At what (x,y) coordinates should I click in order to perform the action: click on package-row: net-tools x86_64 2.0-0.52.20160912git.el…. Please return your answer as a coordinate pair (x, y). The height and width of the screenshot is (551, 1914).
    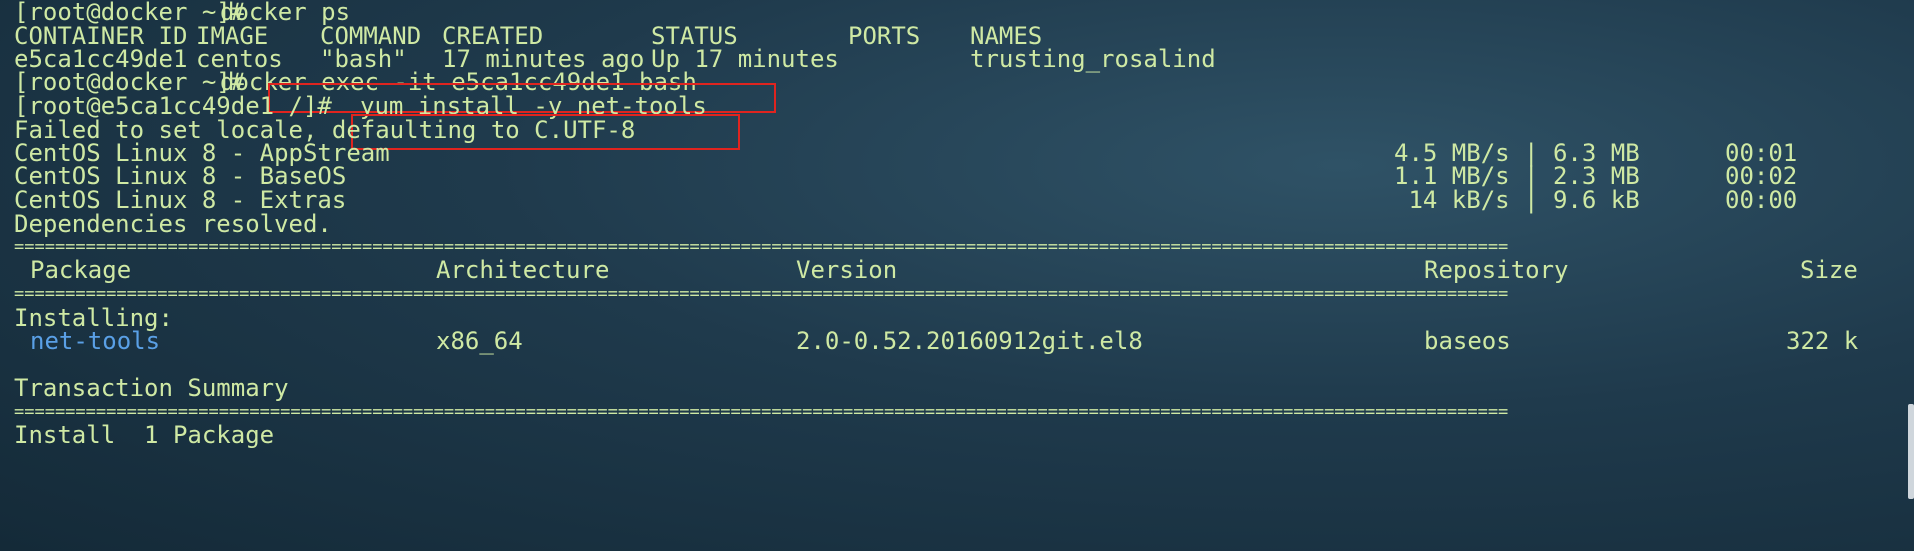
    Looking at the image, I should click on (936, 341).